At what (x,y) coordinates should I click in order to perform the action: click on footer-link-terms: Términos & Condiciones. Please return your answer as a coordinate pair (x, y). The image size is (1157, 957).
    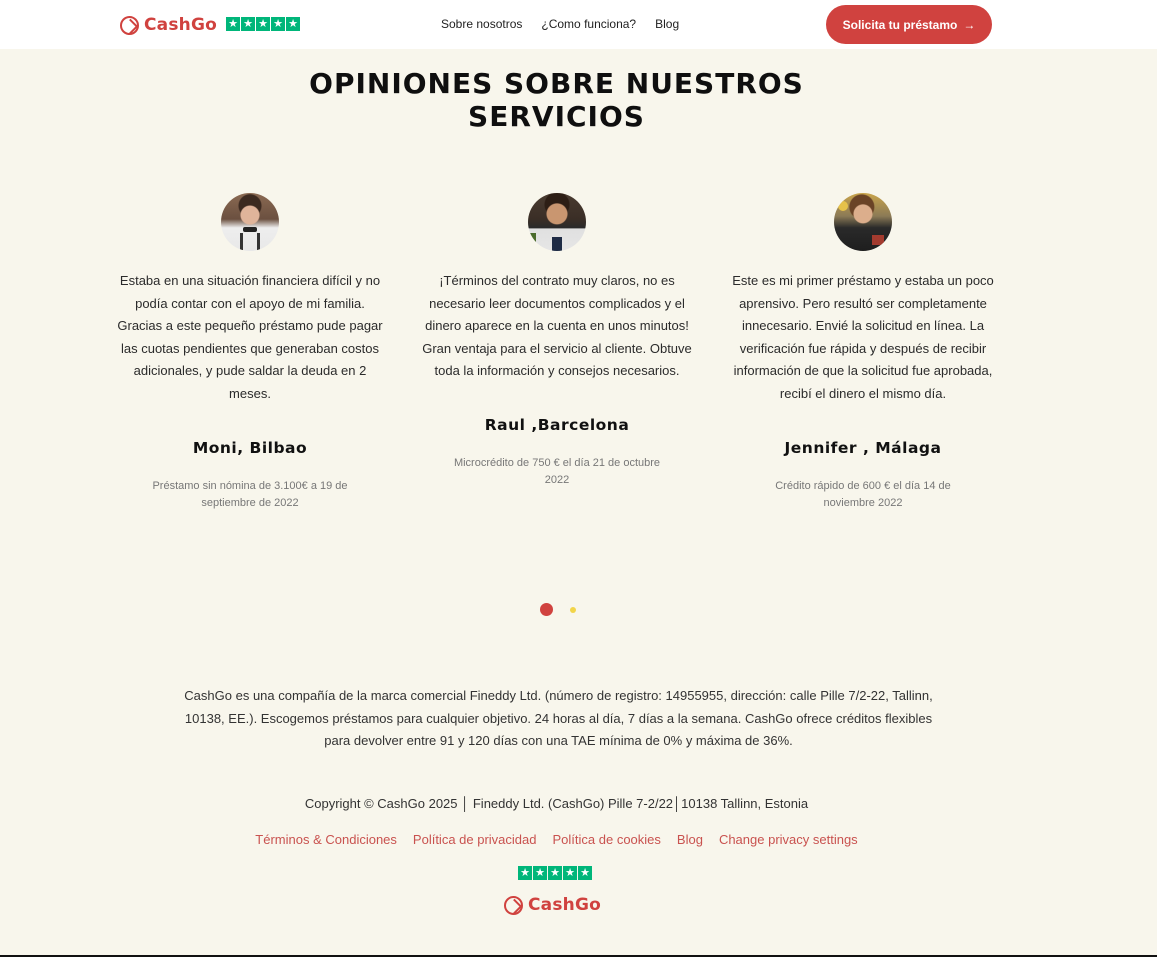
    Looking at the image, I should click on (326, 839).